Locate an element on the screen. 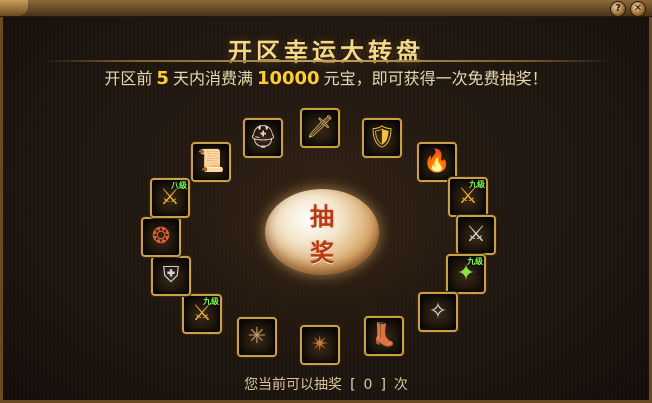  prize-slot: 📜 is located at coordinates (211, 162).